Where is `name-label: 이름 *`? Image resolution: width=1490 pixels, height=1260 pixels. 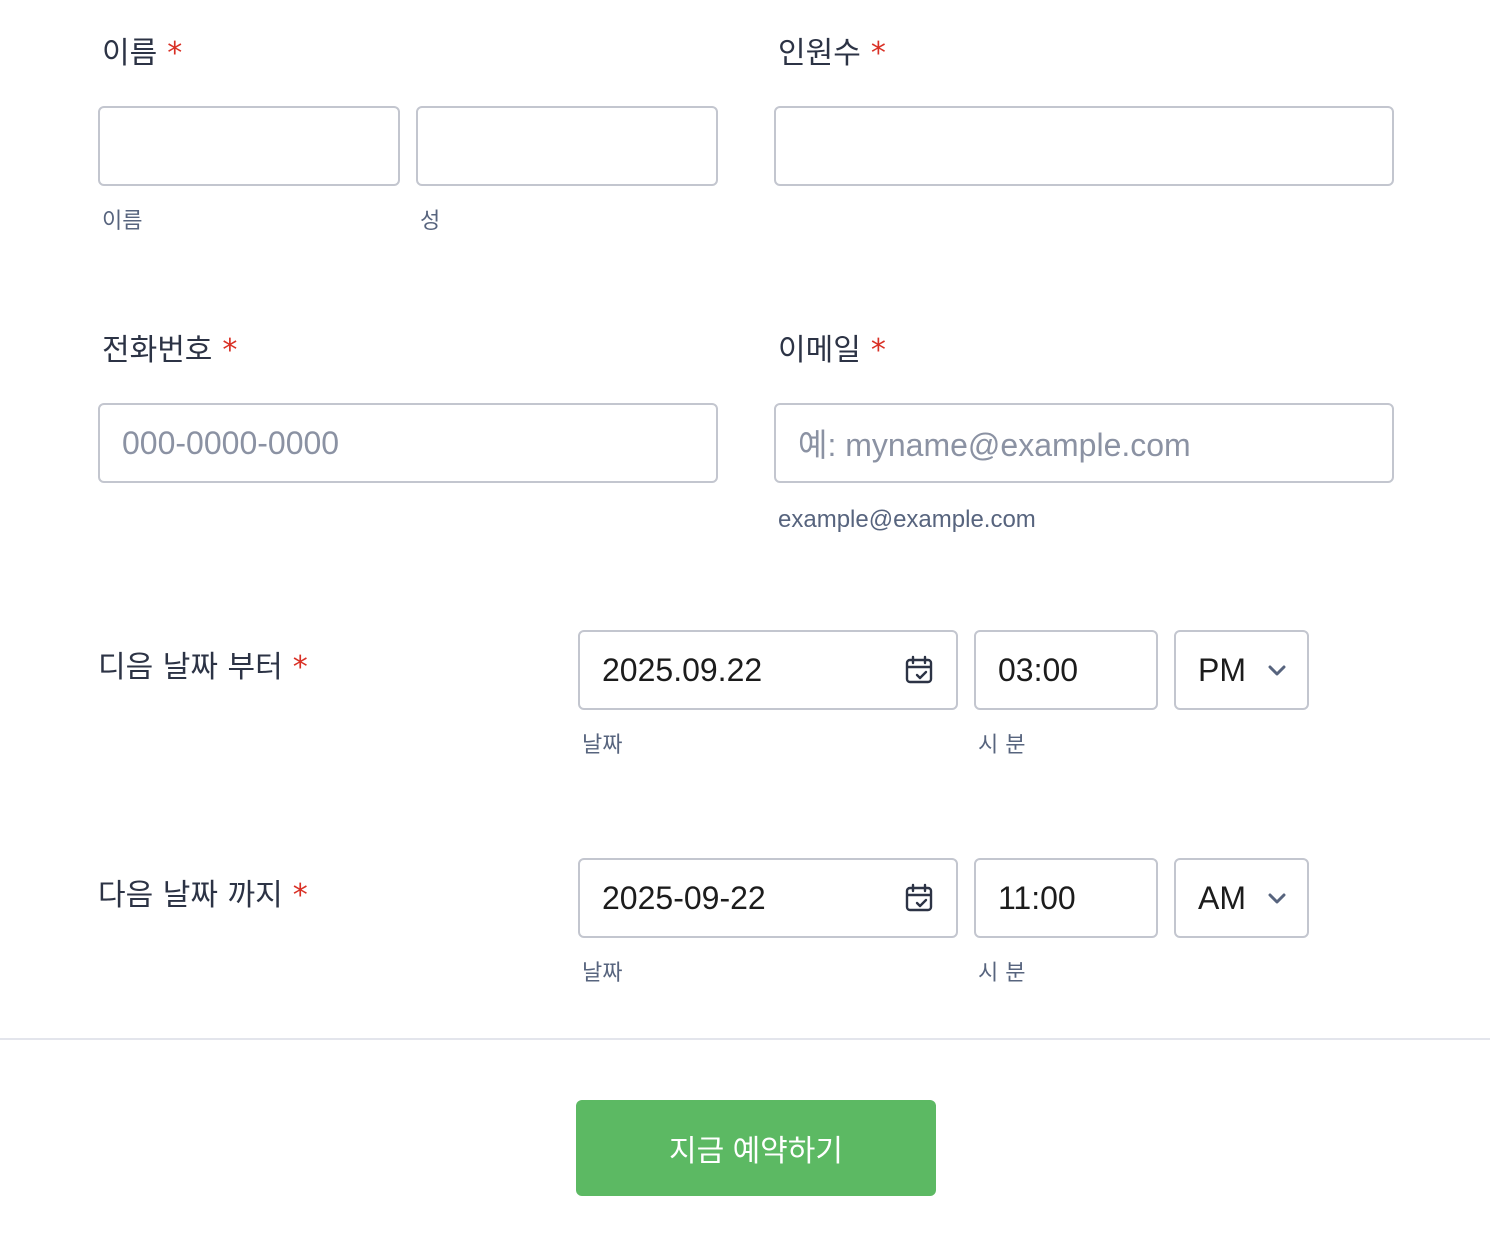 name-label: 이름 * is located at coordinates (142, 54).